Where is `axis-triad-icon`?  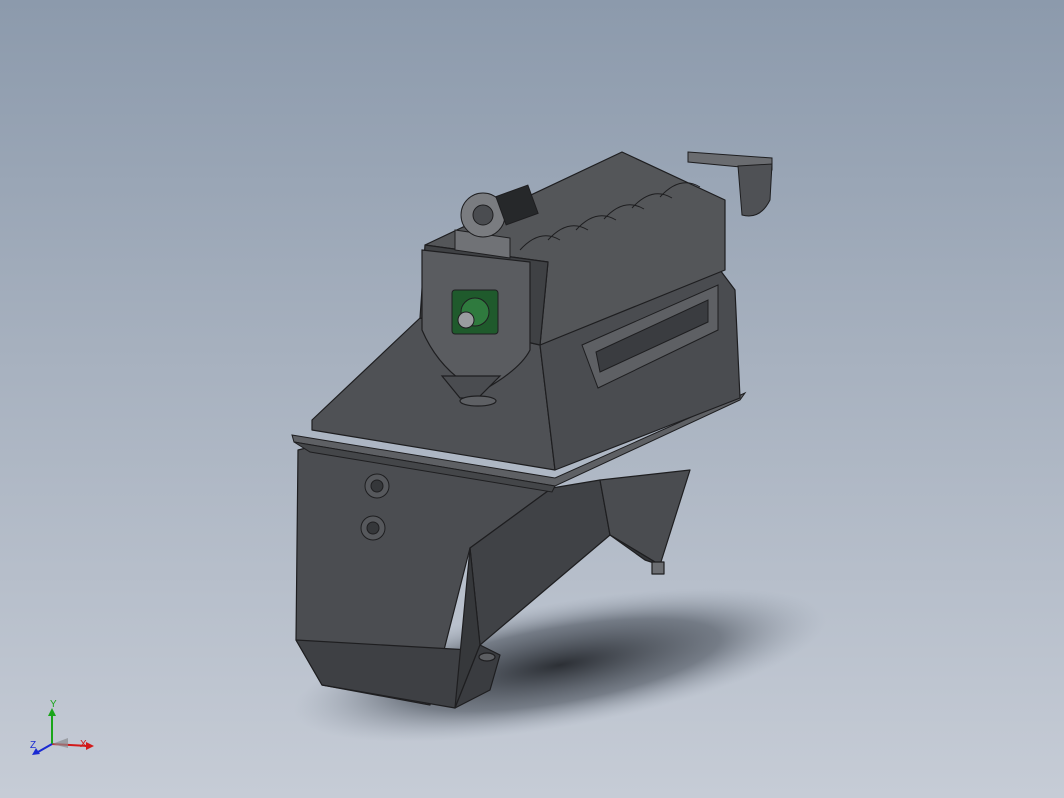
axis-triad-icon is located at coordinates (63, 731).